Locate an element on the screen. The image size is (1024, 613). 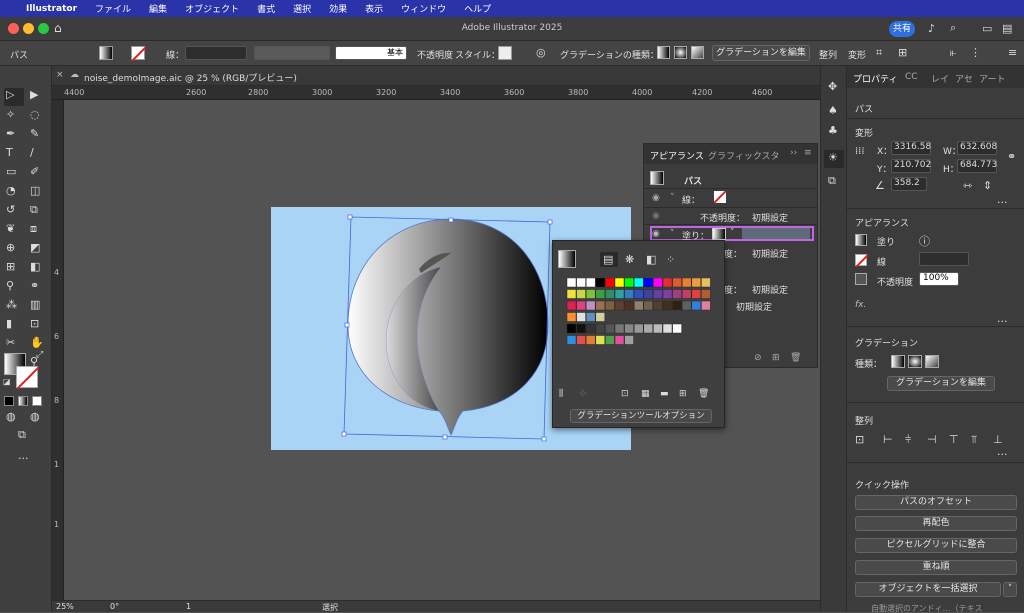
type-icon: T is located at coordinates (9, 152).